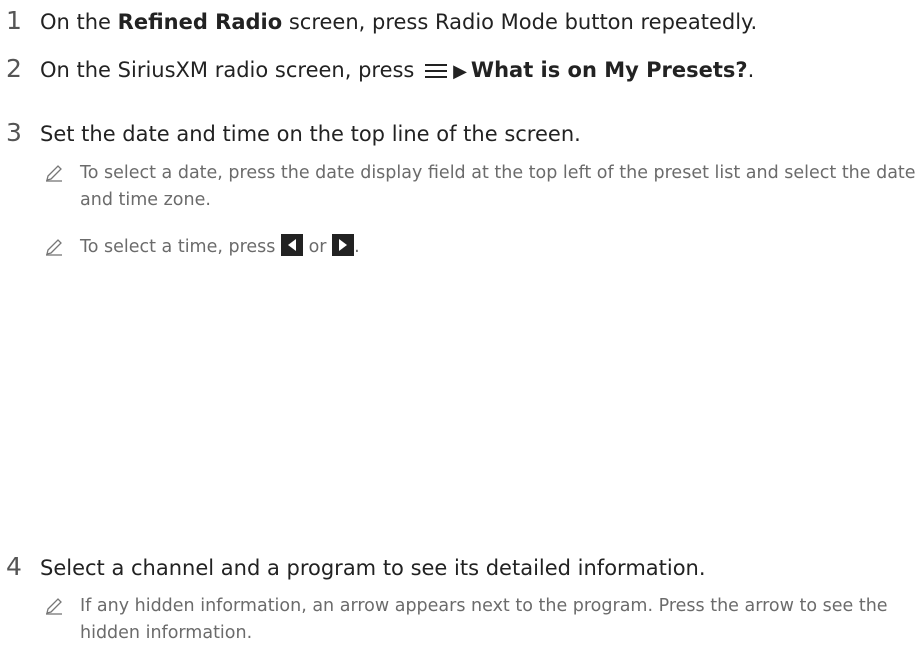 The image size is (923, 649). I want to click on left-arrow-button-icon, so click(292, 245).